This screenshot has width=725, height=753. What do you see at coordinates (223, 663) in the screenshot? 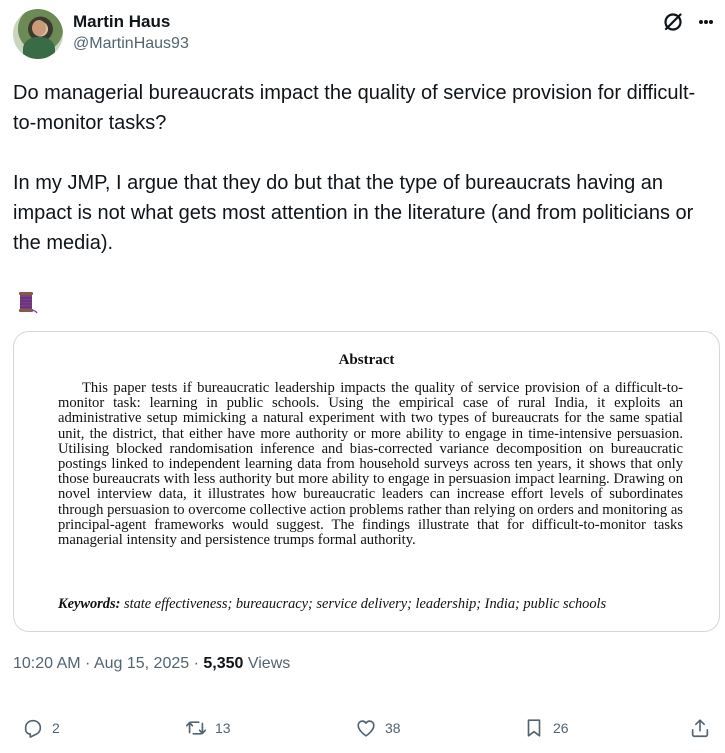
I see `views-count: 5,350` at bounding box center [223, 663].